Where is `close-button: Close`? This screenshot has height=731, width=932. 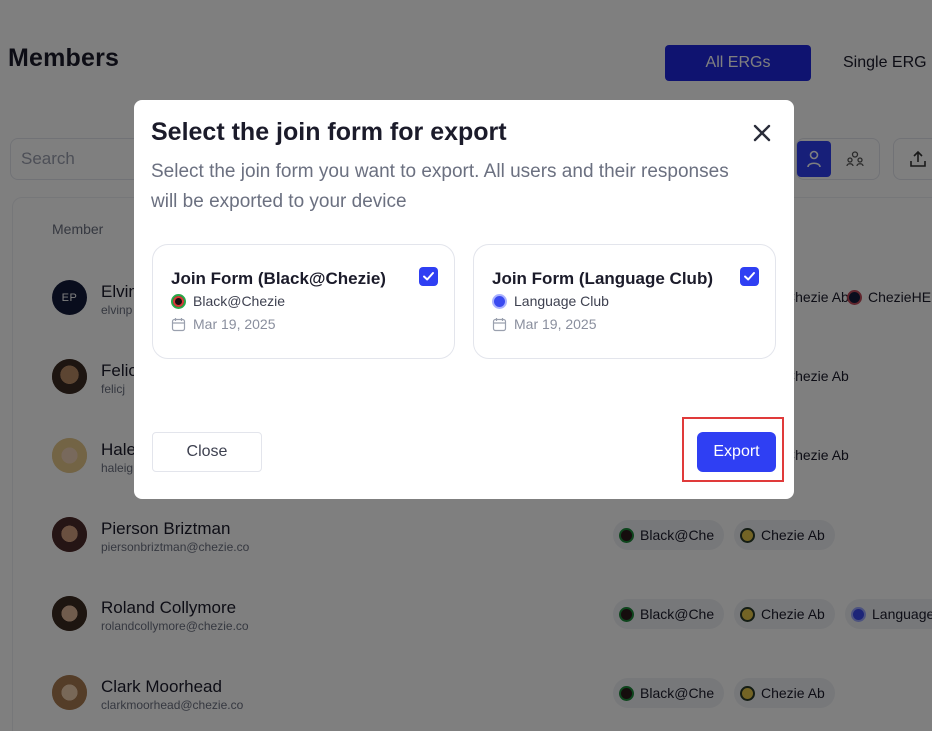
close-button: Close is located at coordinates (207, 452).